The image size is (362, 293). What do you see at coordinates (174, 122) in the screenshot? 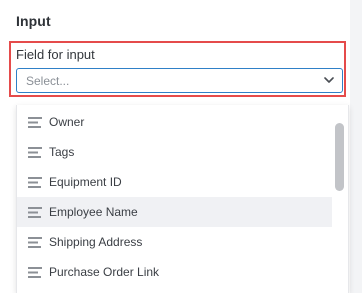
I see `dropdown-option-owner: Owner` at bounding box center [174, 122].